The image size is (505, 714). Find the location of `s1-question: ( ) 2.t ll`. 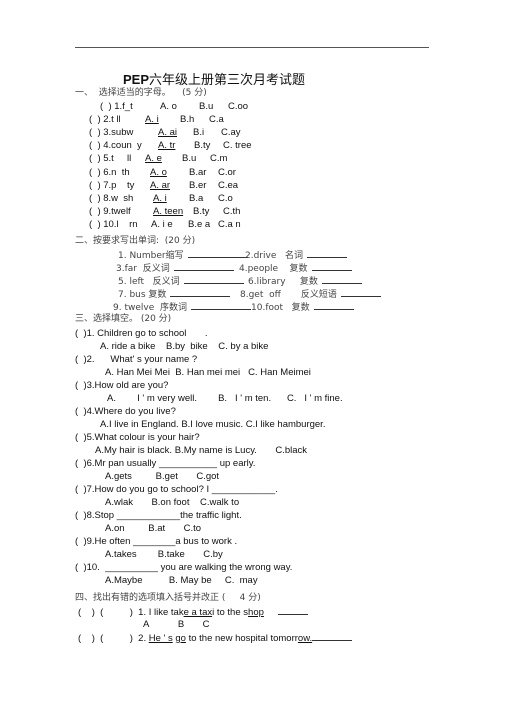

s1-question: ( ) 2.t ll is located at coordinates (105, 120).